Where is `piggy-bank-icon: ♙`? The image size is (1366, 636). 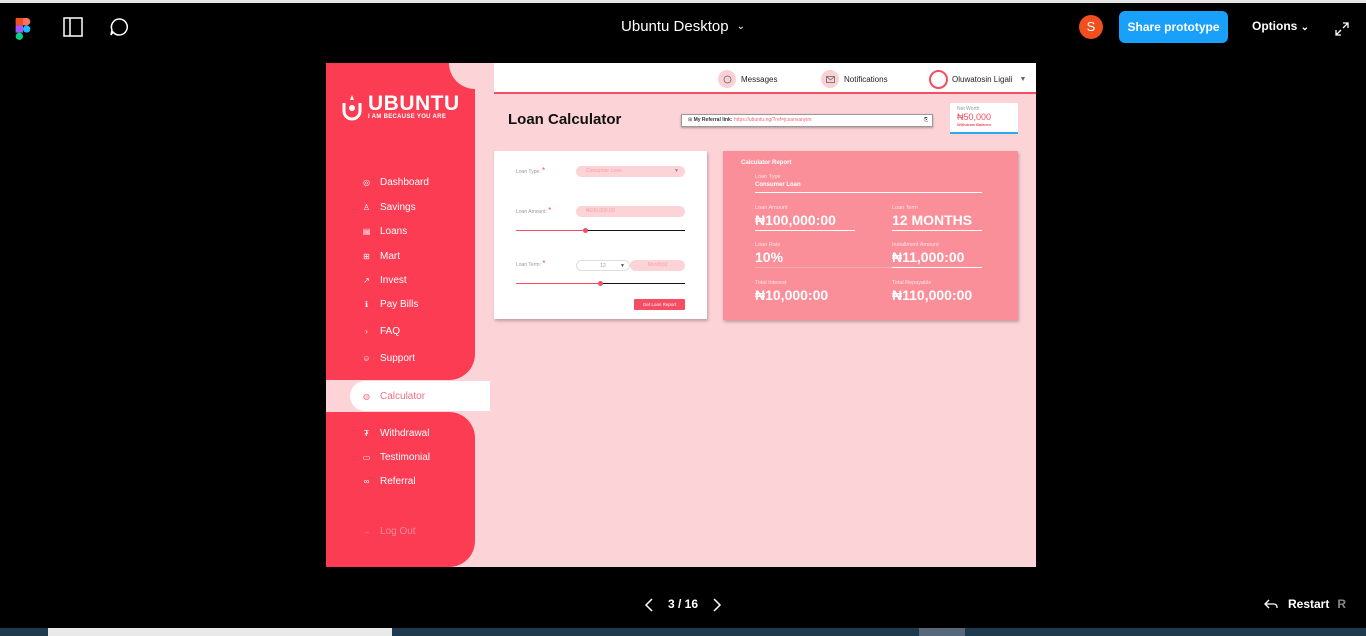
piggy-bank-icon: ♙ is located at coordinates (366, 207).